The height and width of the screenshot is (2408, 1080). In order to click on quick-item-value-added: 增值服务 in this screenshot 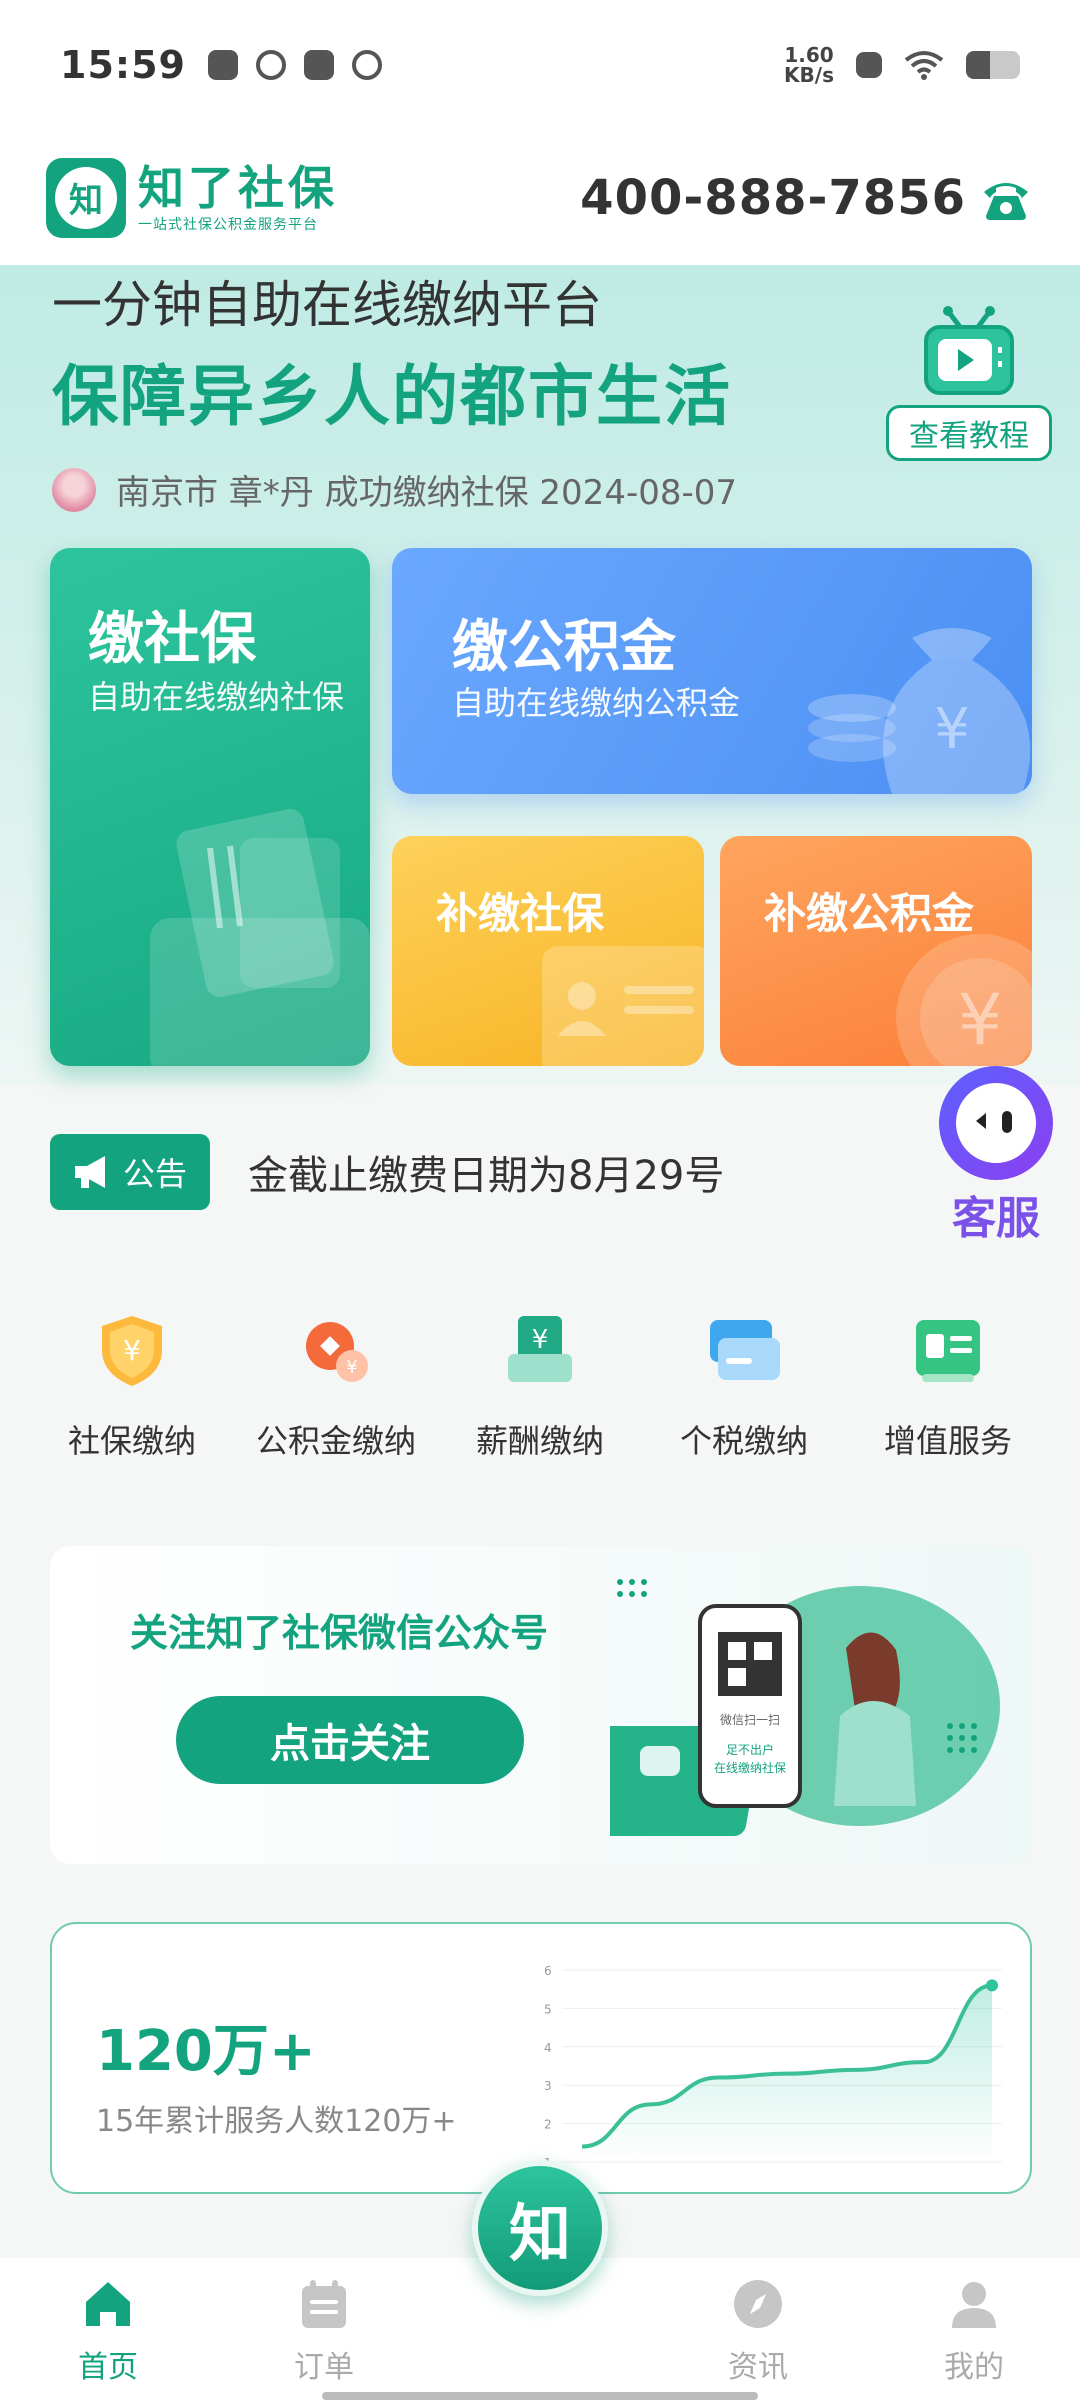, I will do `click(948, 1386)`.